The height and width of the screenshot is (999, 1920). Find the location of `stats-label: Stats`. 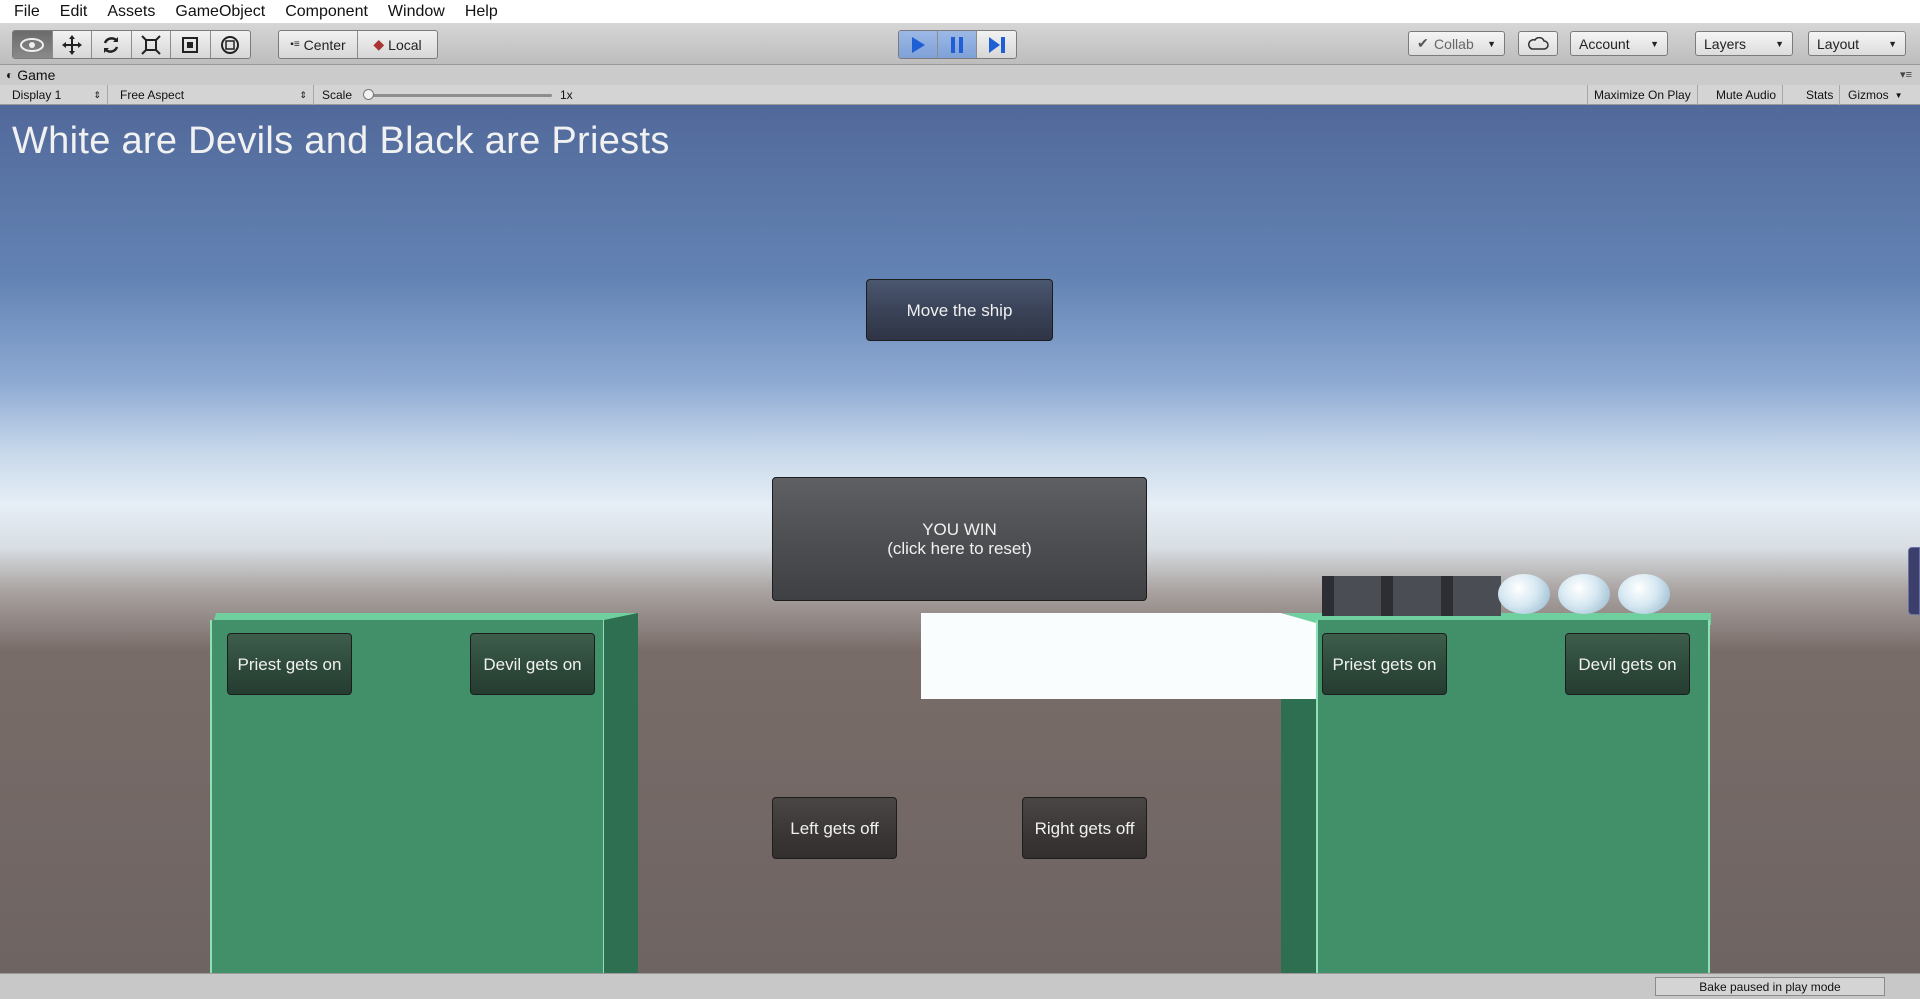

stats-label: Stats is located at coordinates (1820, 95).